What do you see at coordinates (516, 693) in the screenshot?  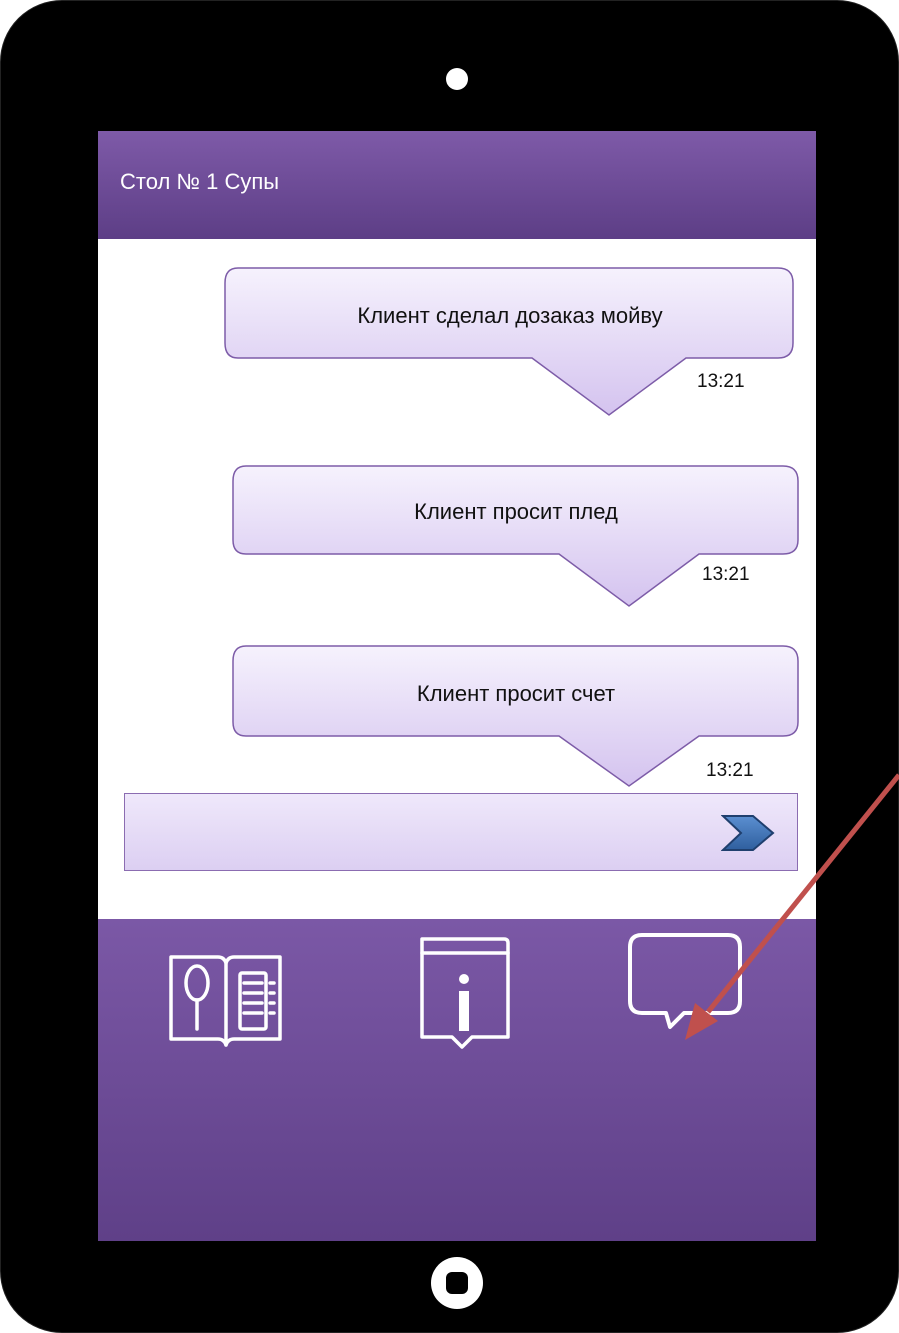 I see `message-text: Клиент просит счет` at bounding box center [516, 693].